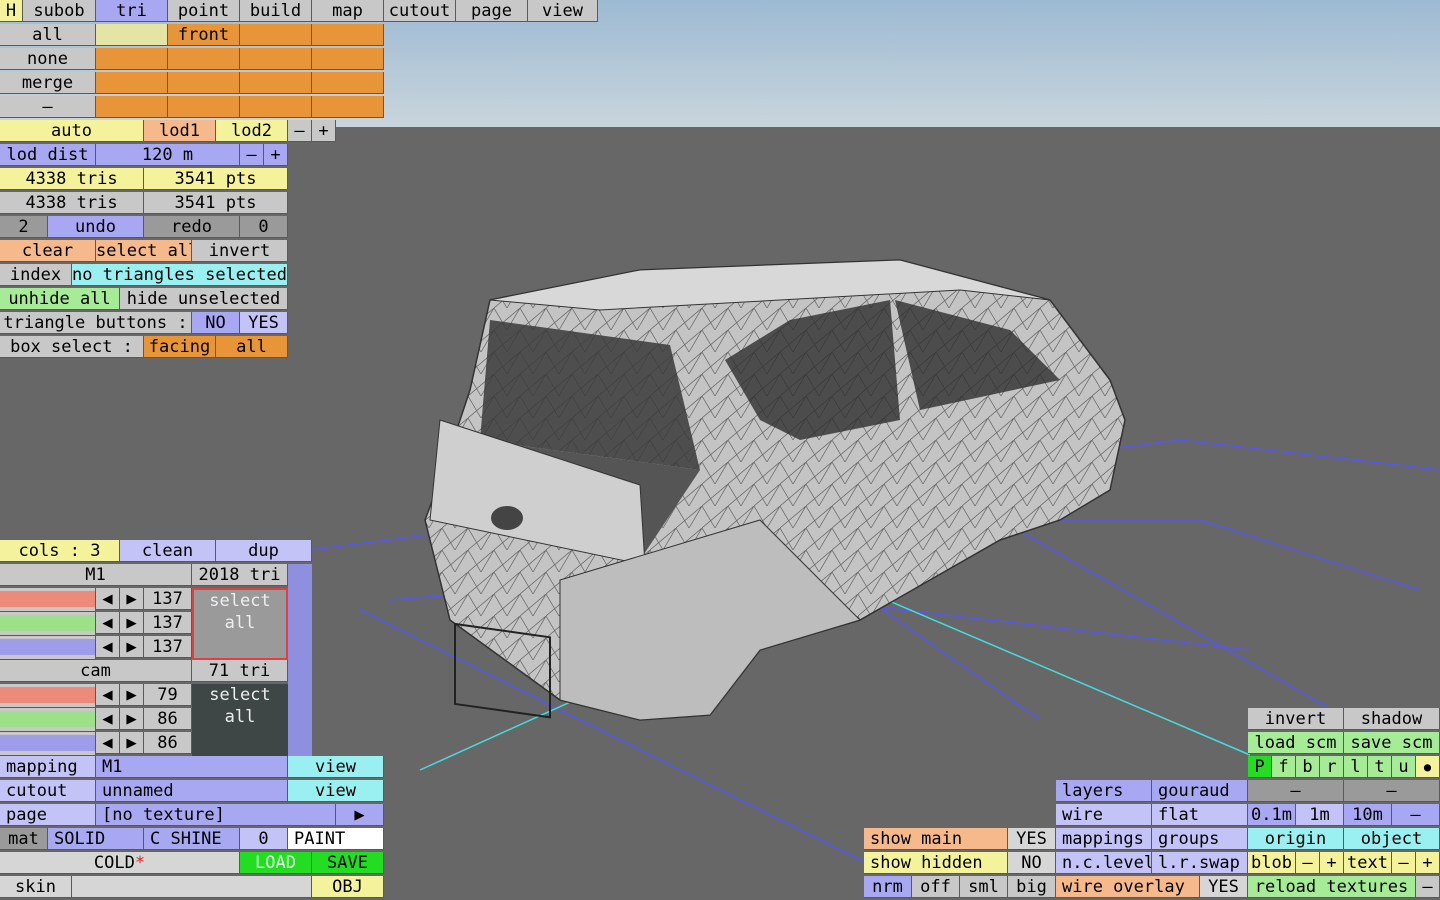 The image size is (1440, 900). Describe the element at coordinates (1392, 719) in the screenshot. I see `shadow-button: shadow` at that location.